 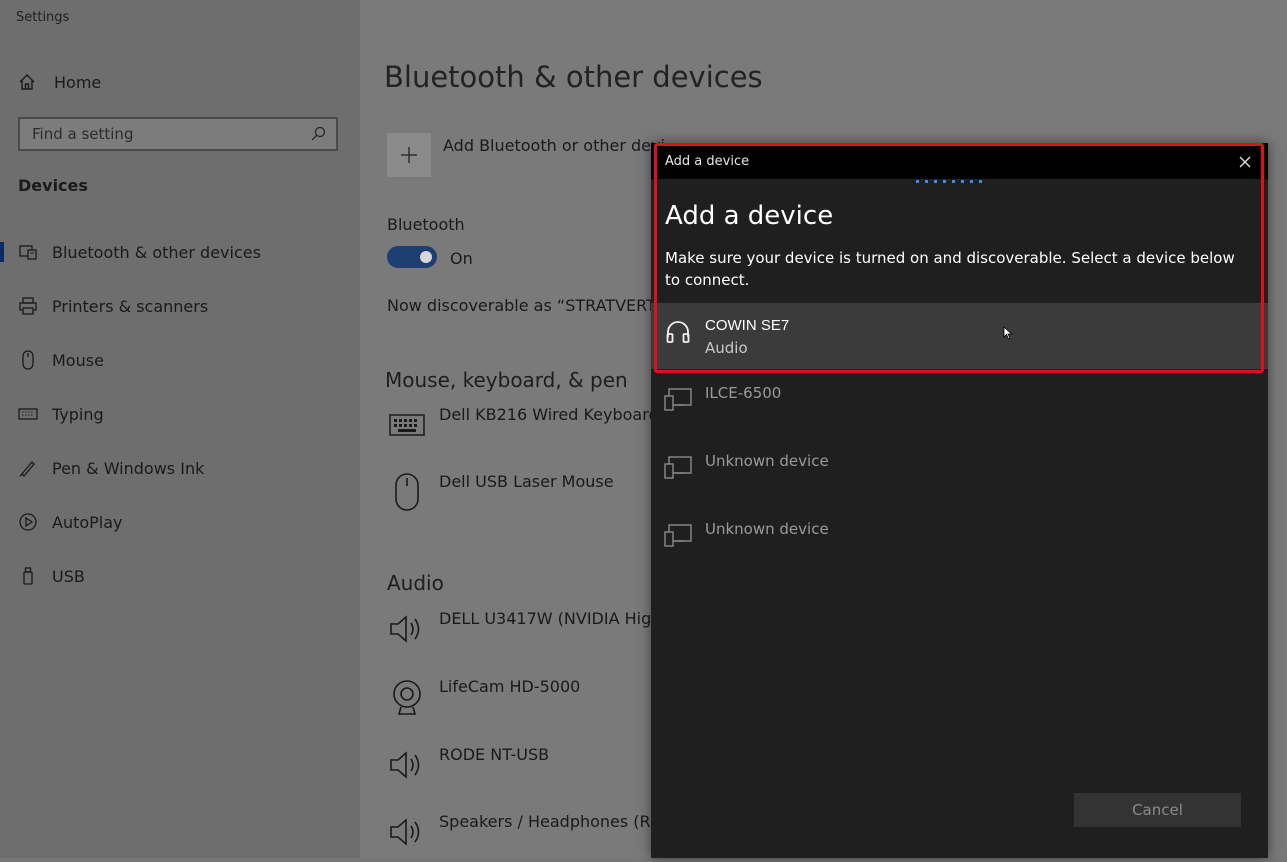 I want to click on device-list-type: Audio, so click(x=726, y=348).